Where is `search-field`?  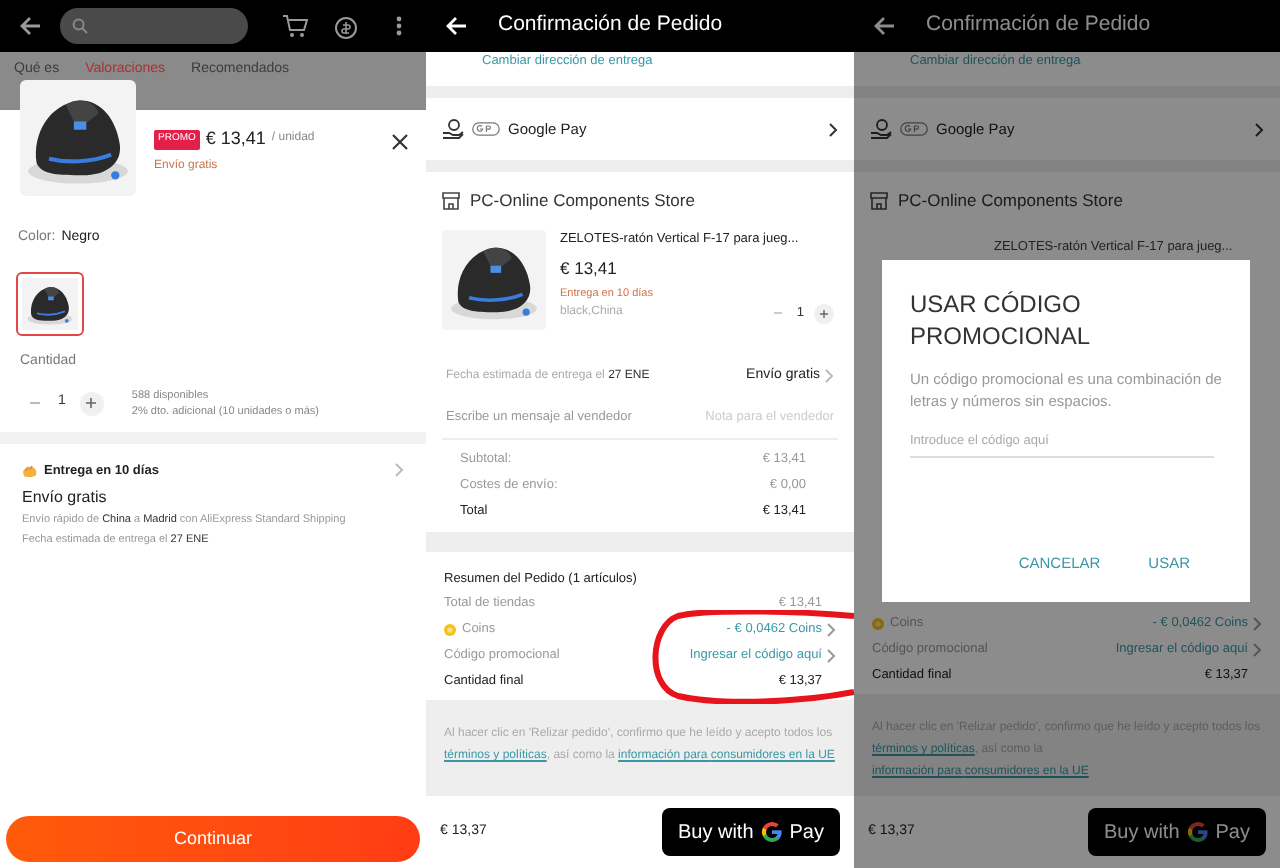 search-field is located at coordinates (154, 26).